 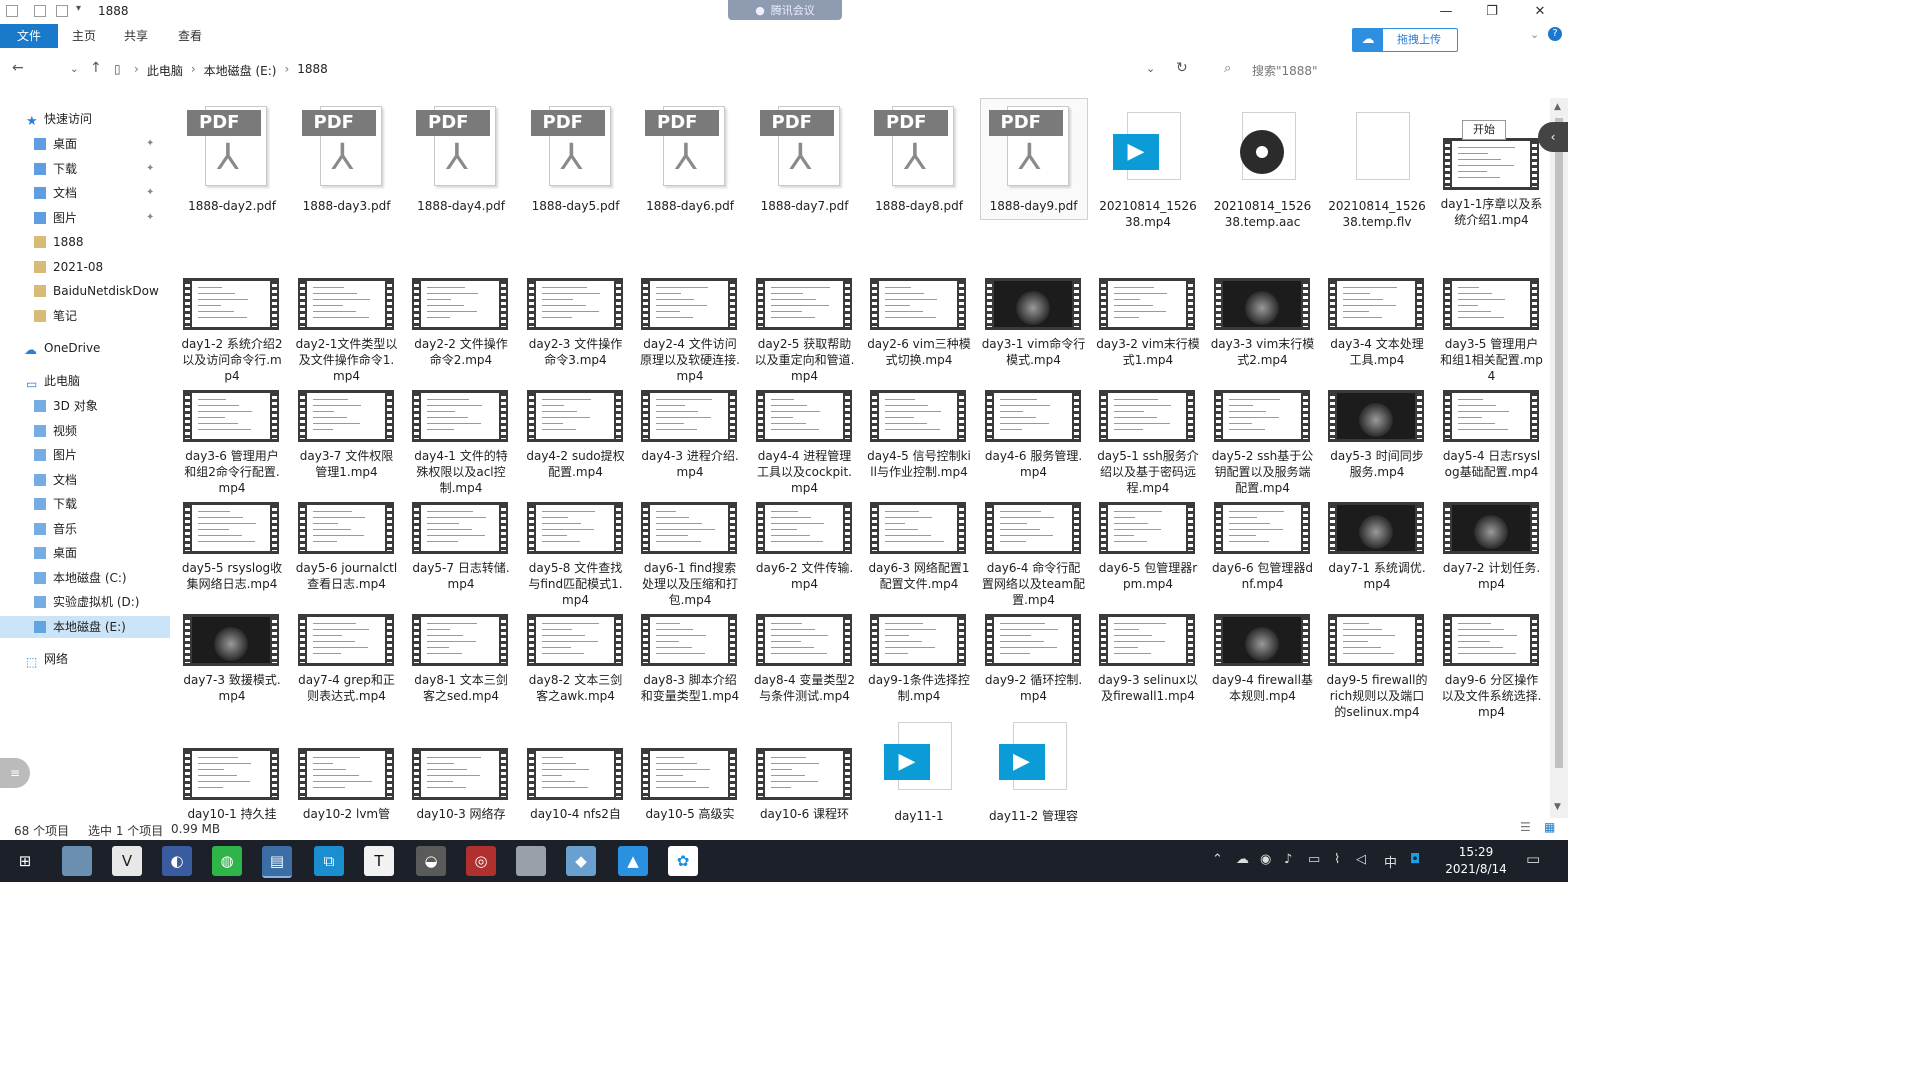 What do you see at coordinates (85, 348) in the screenshot?
I see `nav-onedrive: ☁ OneDrive` at bounding box center [85, 348].